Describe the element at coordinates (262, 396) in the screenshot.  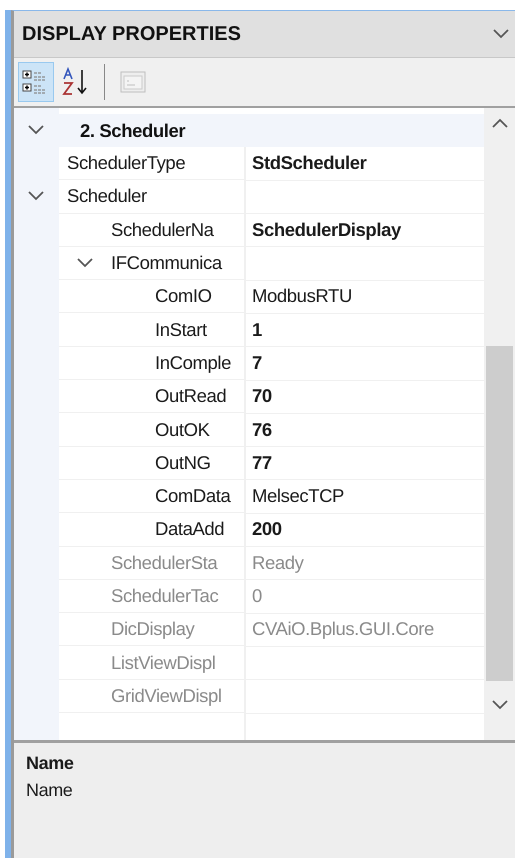
I see `property-value: 70` at that location.